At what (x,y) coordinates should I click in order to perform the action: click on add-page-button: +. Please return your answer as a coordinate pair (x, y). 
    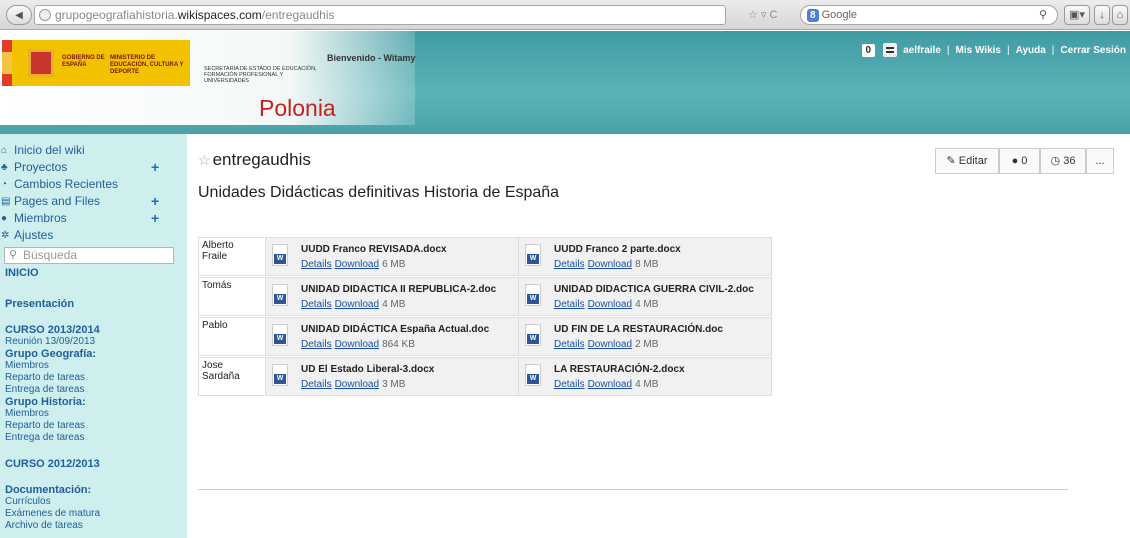
    Looking at the image, I should click on (155, 201).